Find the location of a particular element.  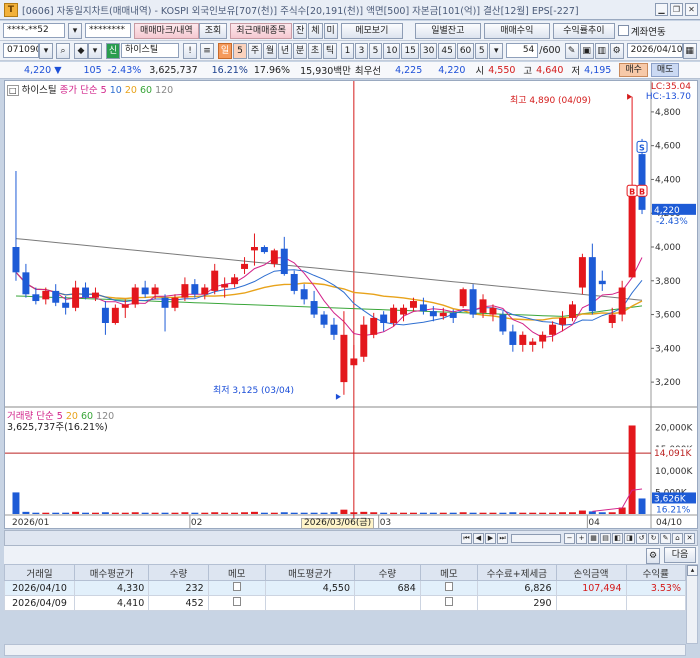

vertical-scrollbar: ▴ is located at coordinates (692, 604).